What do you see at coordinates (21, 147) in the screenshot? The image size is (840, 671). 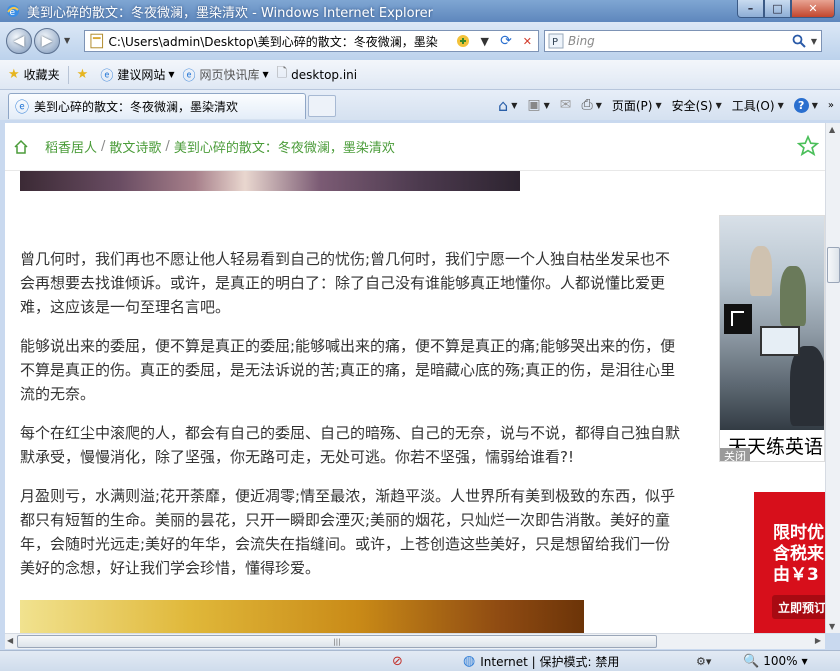 I see `home-icon` at bounding box center [21, 147].